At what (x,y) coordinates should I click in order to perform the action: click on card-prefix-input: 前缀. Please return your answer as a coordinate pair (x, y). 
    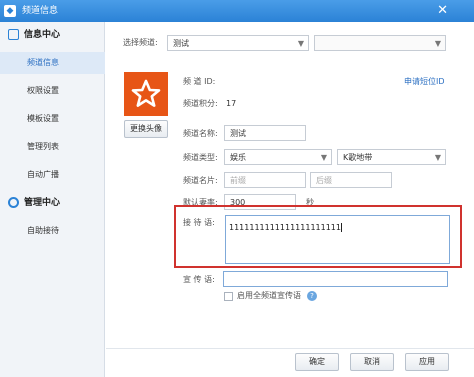
    Looking at the image, I should click on (265, 180).